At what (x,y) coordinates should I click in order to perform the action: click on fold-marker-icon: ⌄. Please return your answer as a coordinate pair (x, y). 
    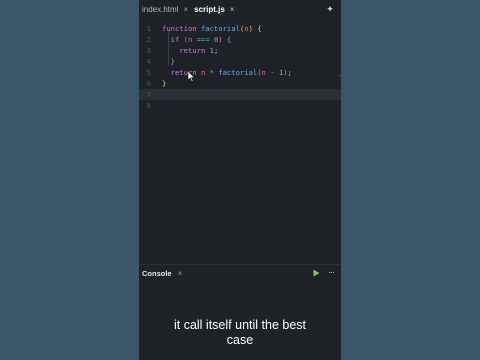
    Looking at the image, I should click on (339, 74).